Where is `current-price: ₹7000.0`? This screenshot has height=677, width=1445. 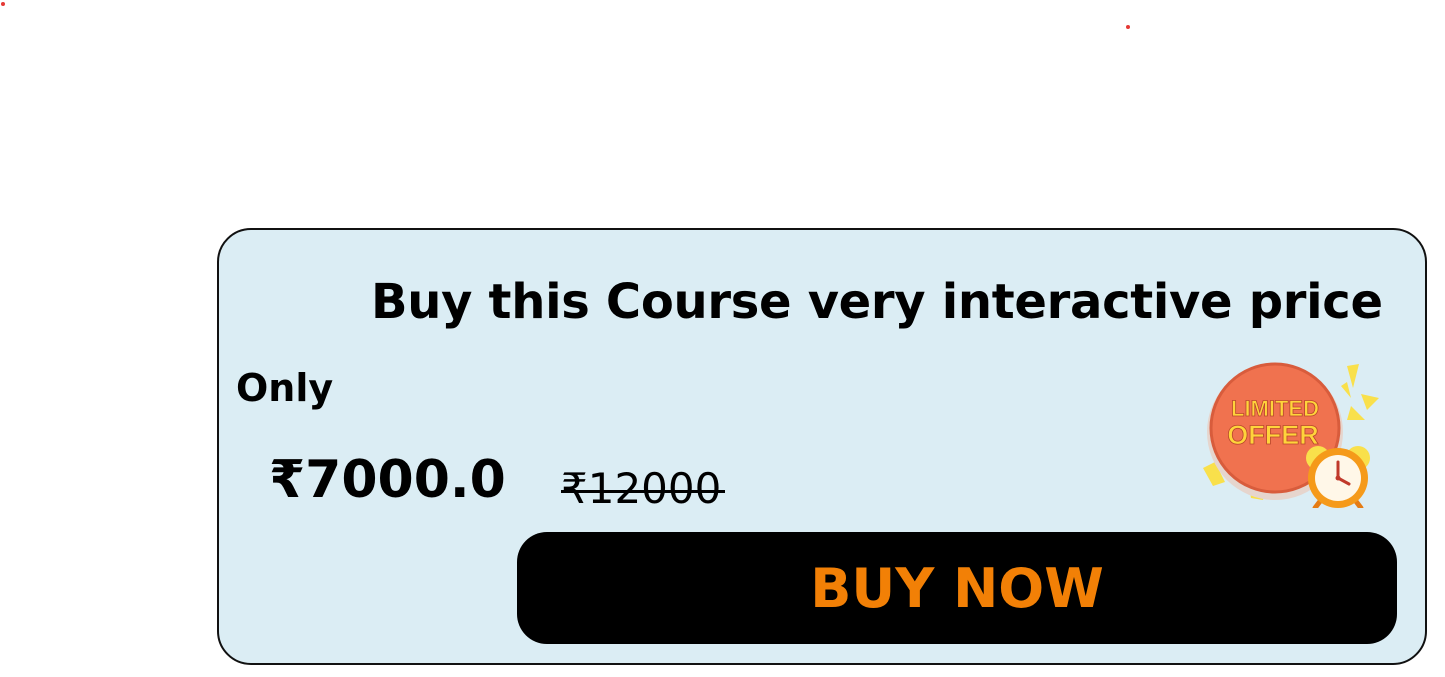 current-price: ₹7000.0 is located at coordinates (387, 480).